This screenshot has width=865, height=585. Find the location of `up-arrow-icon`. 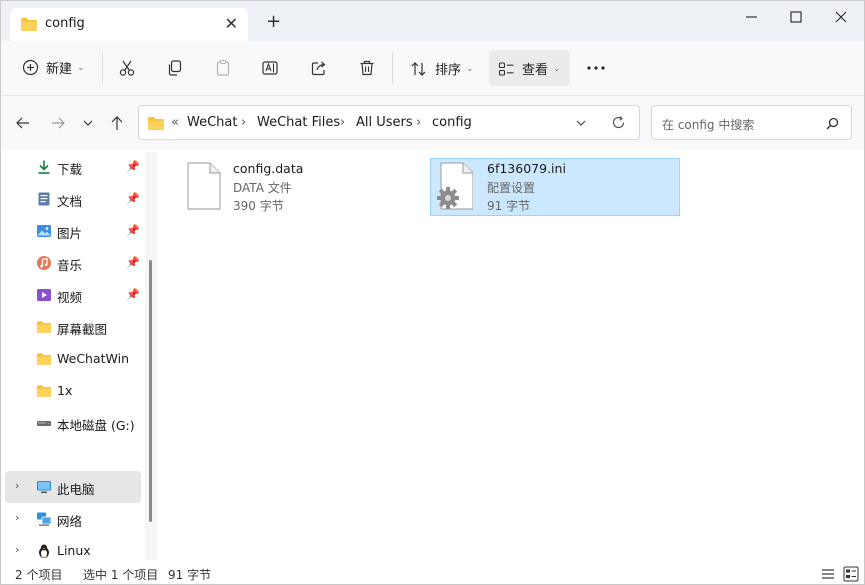

up-arrow-icon is located at coordinates (117, 123).